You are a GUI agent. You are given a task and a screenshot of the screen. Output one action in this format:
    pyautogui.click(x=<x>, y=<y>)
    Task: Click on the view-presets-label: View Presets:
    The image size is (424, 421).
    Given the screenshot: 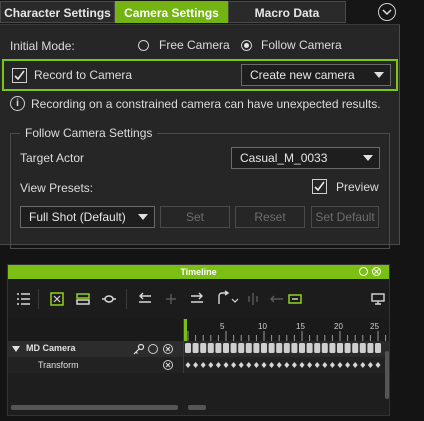 What is the action you would take?
    pyautogui.click(x=57, y=188)
    